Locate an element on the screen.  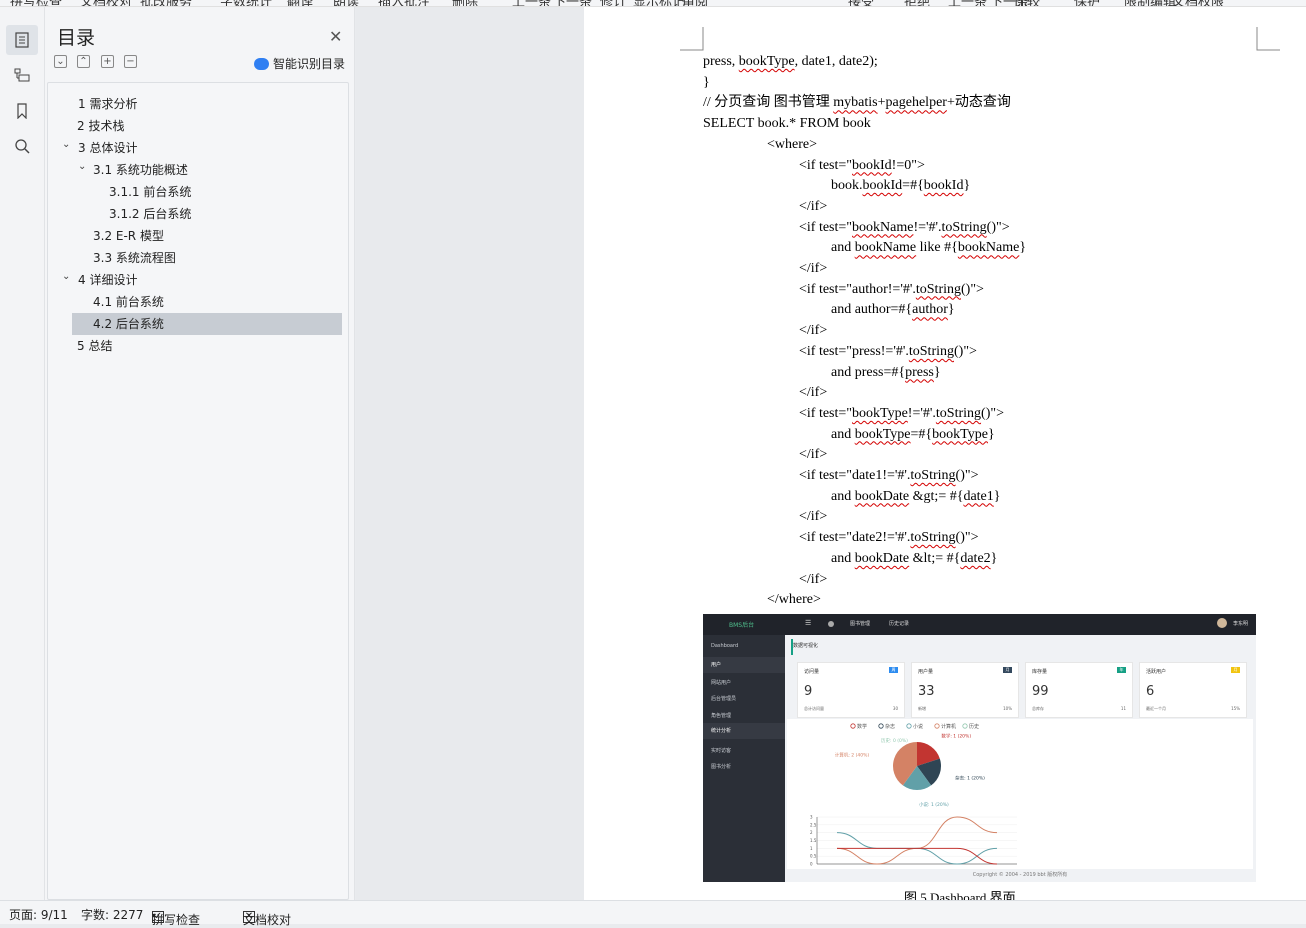
toc-title: 目录 is located at coordinates (76, 38).